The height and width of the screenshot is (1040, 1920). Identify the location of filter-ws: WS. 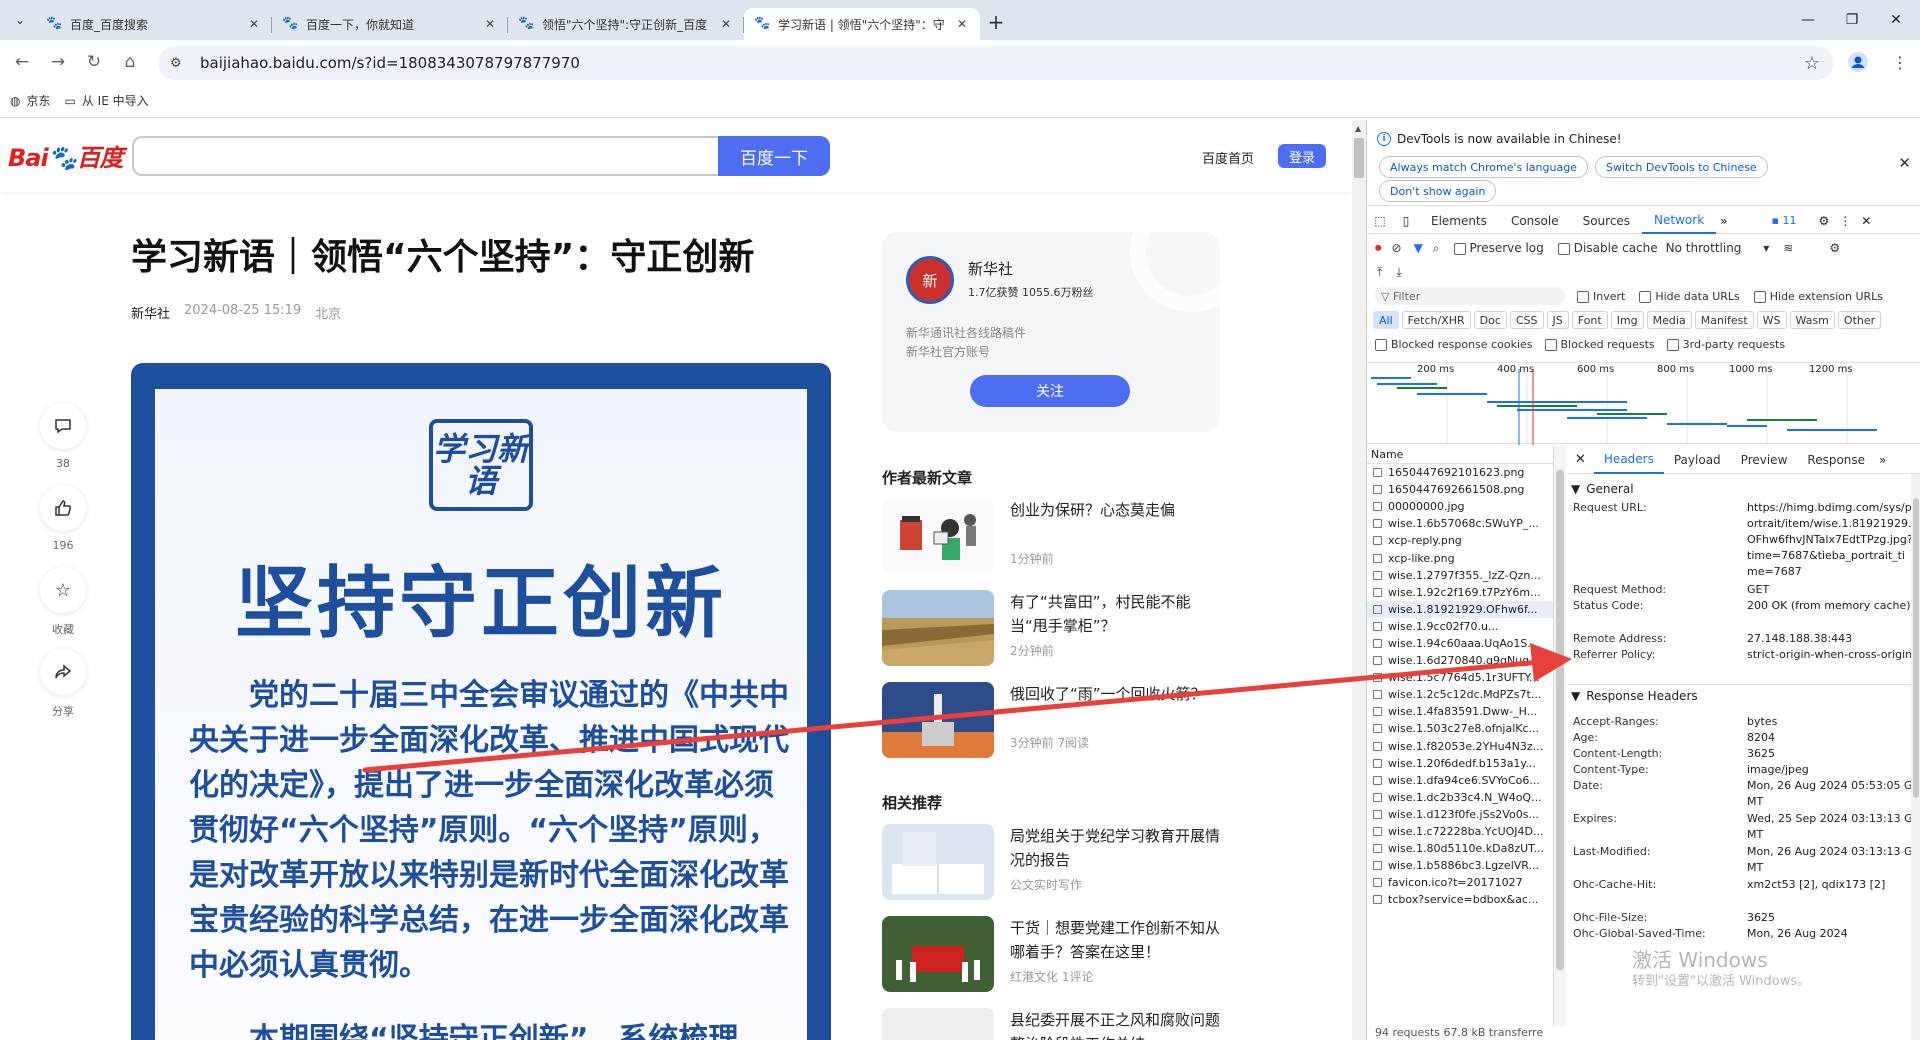
(1771, 320).